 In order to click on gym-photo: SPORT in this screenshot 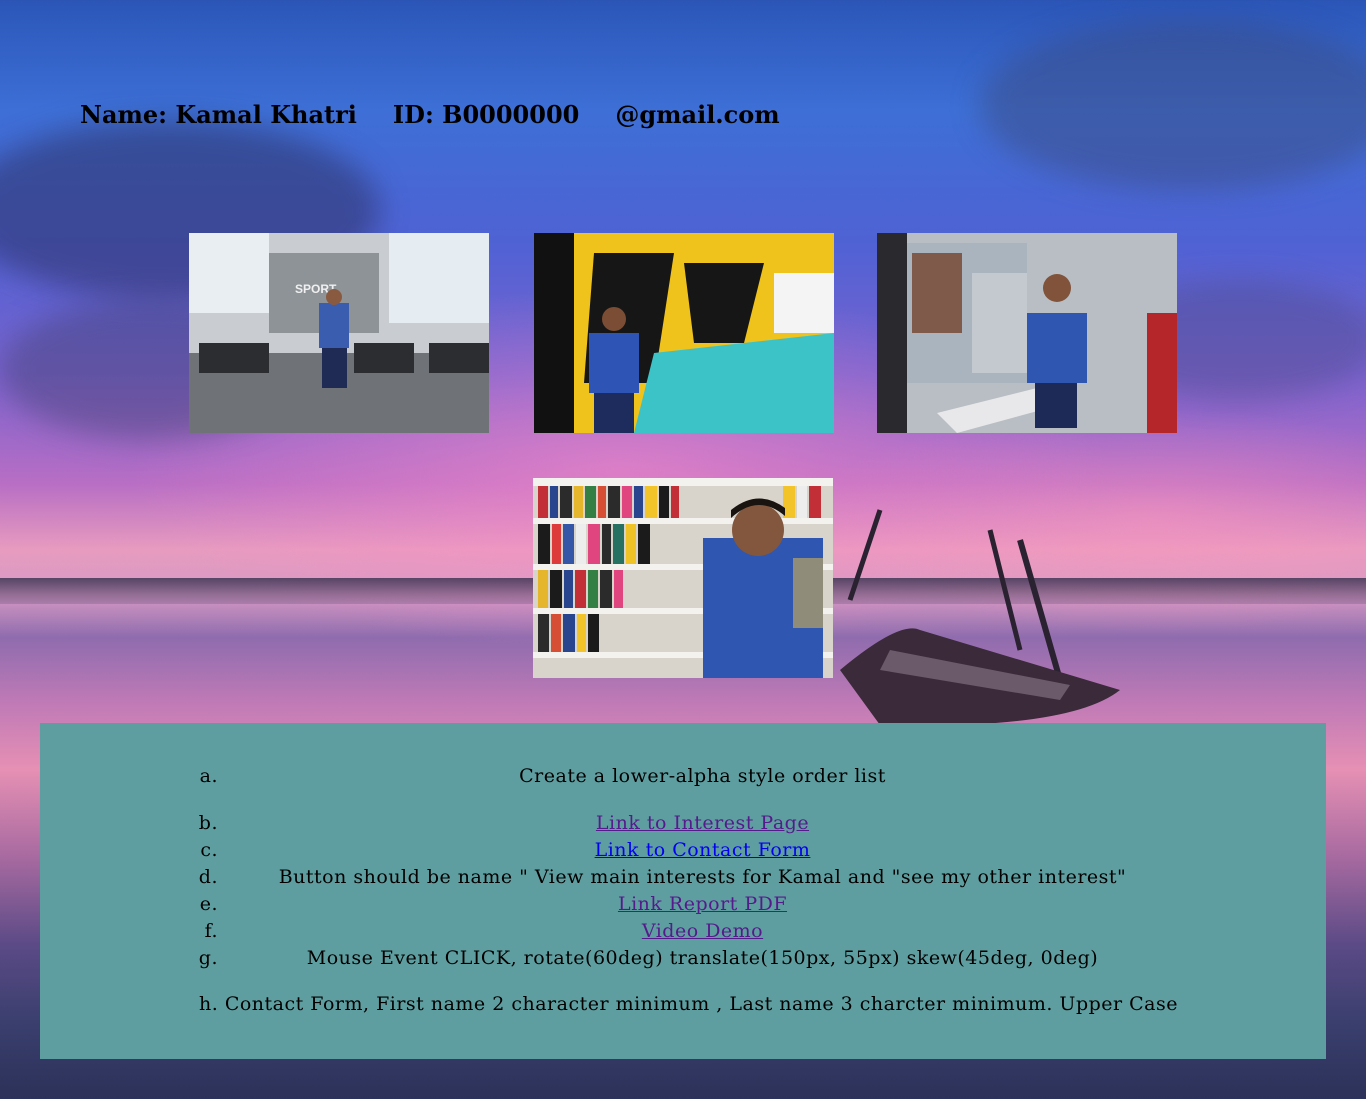, I will do `click(339, 333)`.